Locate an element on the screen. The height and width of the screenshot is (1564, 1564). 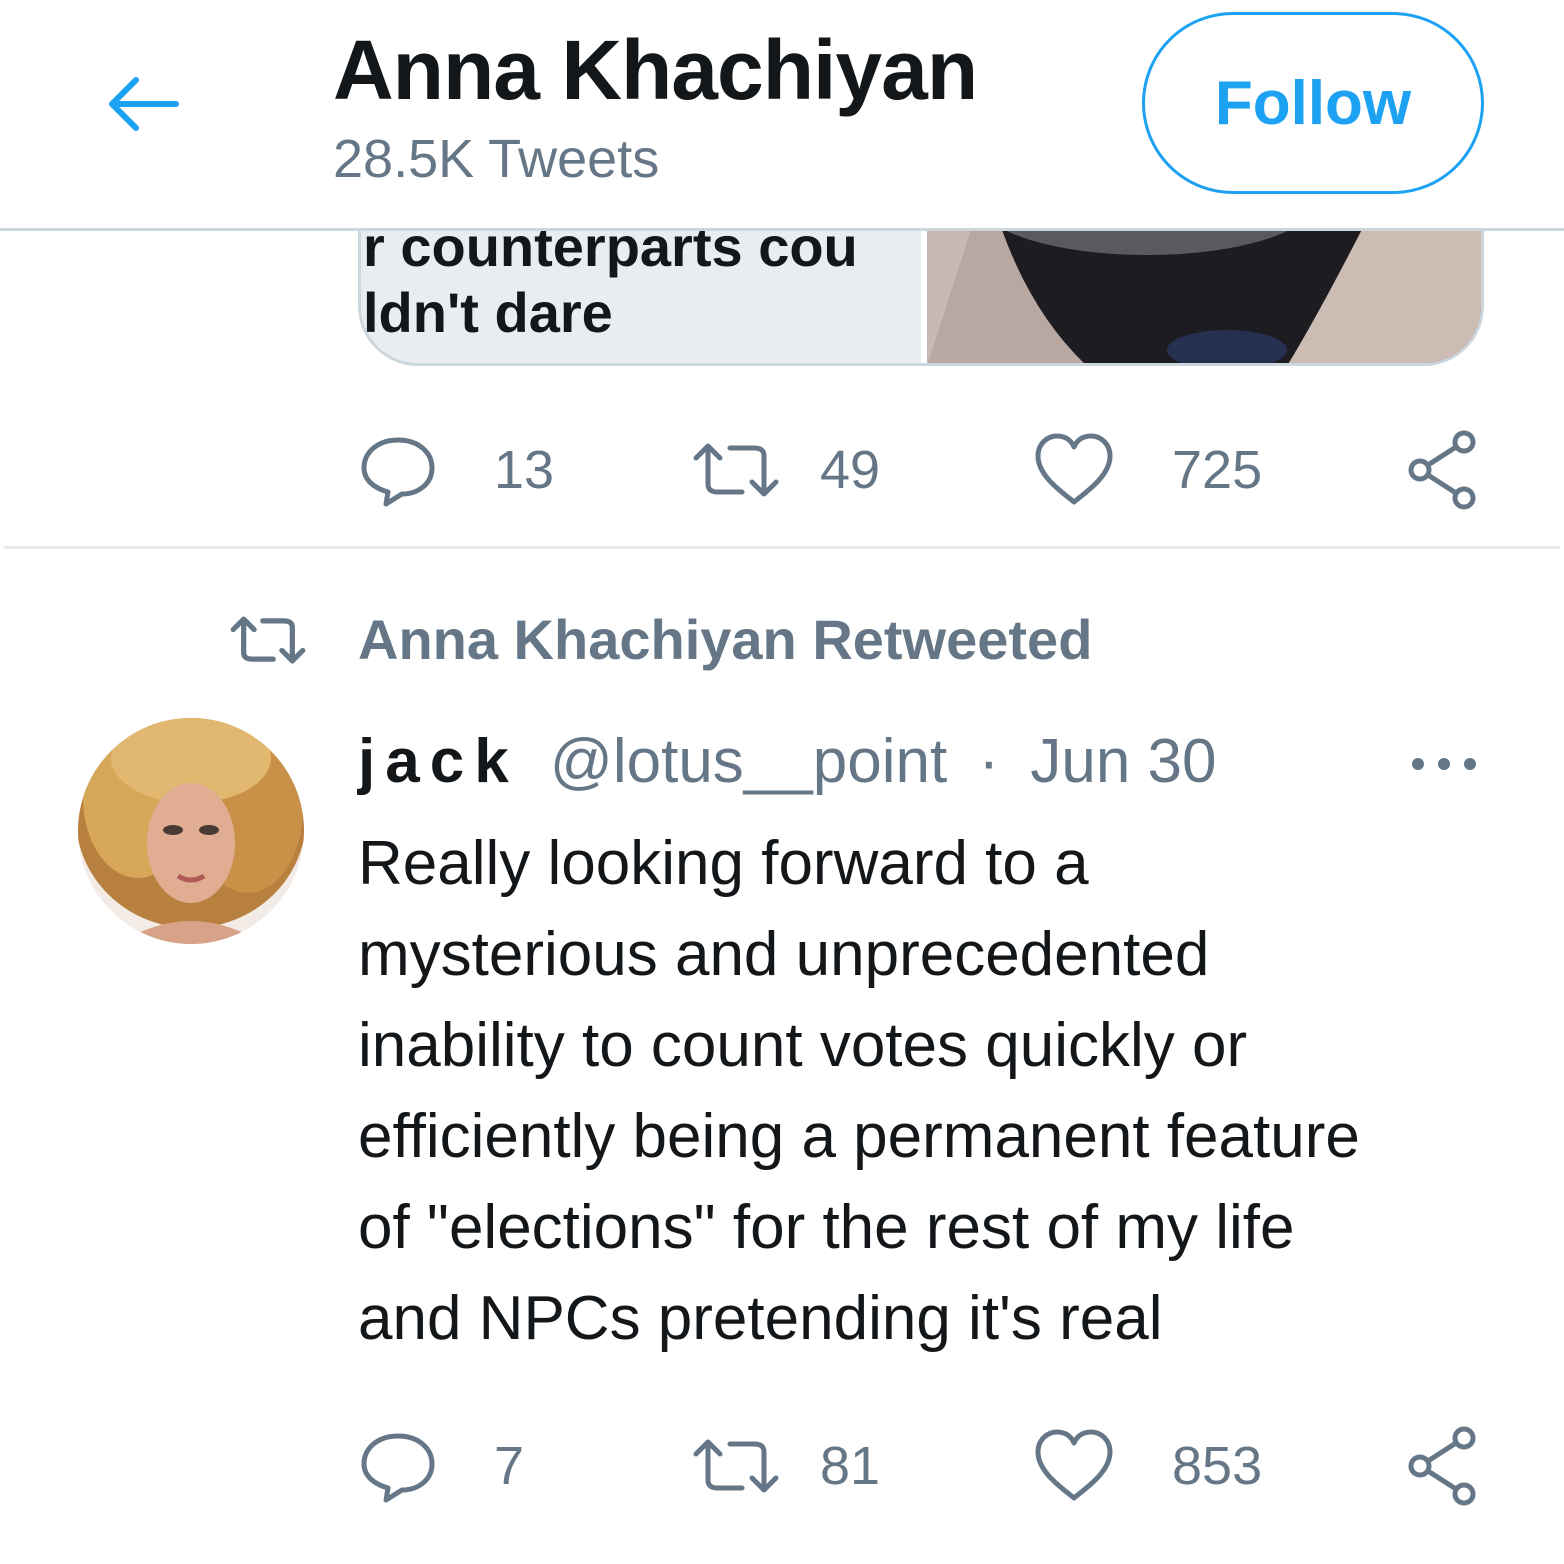
like-button: 853 is located at coordinates (1147, 1466).